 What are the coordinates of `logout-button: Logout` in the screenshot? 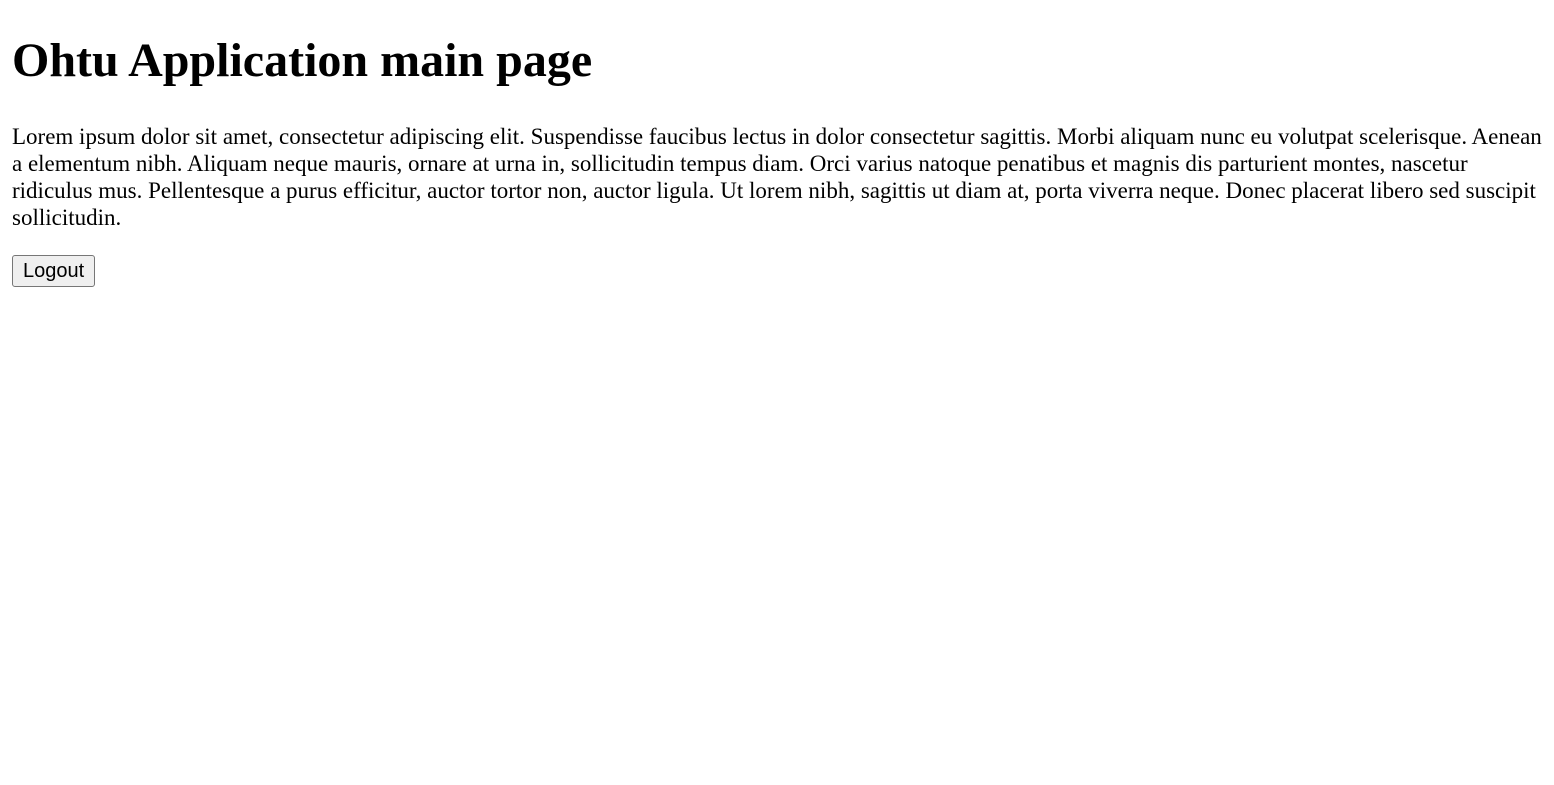 It's located at (54, 271).